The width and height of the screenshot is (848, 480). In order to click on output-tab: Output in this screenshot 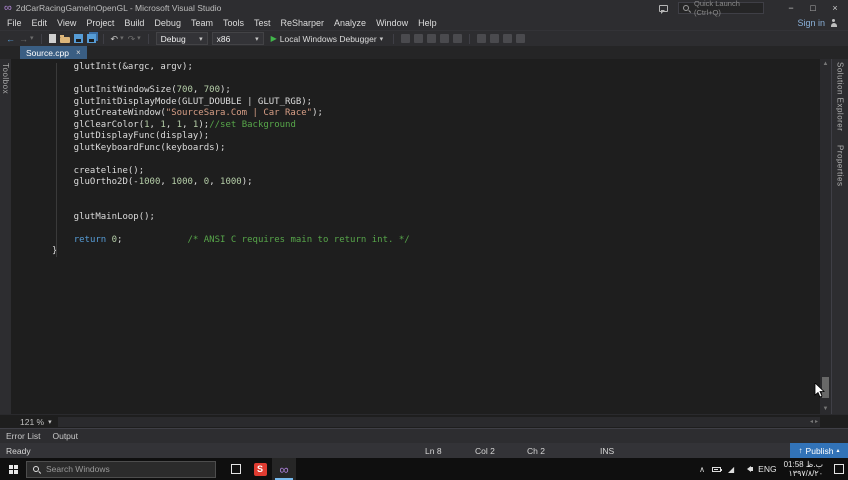, I will do `click(65, 436)`.